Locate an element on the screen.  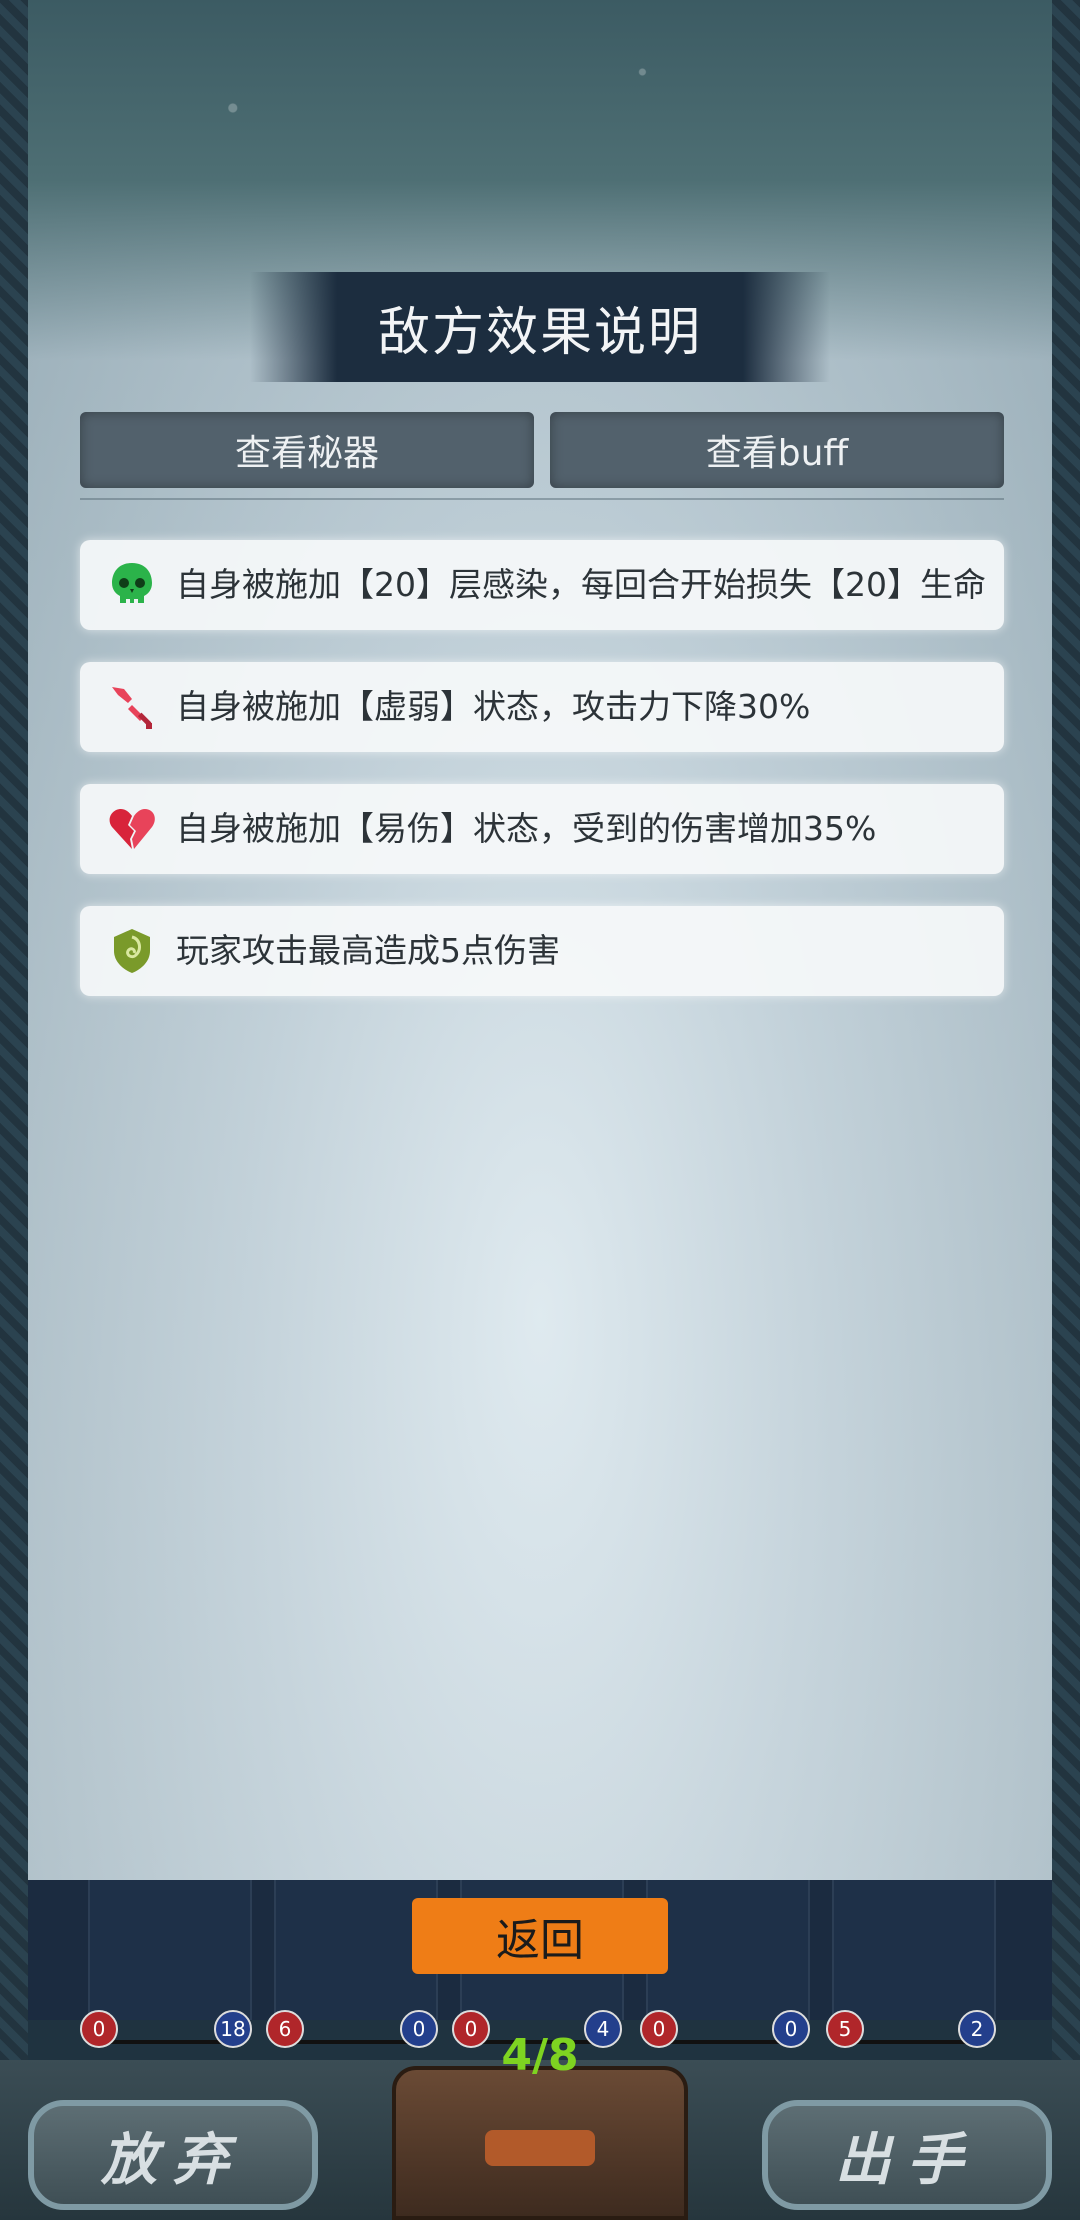
thorn-shield-icon is located at coordinates (132, 951).